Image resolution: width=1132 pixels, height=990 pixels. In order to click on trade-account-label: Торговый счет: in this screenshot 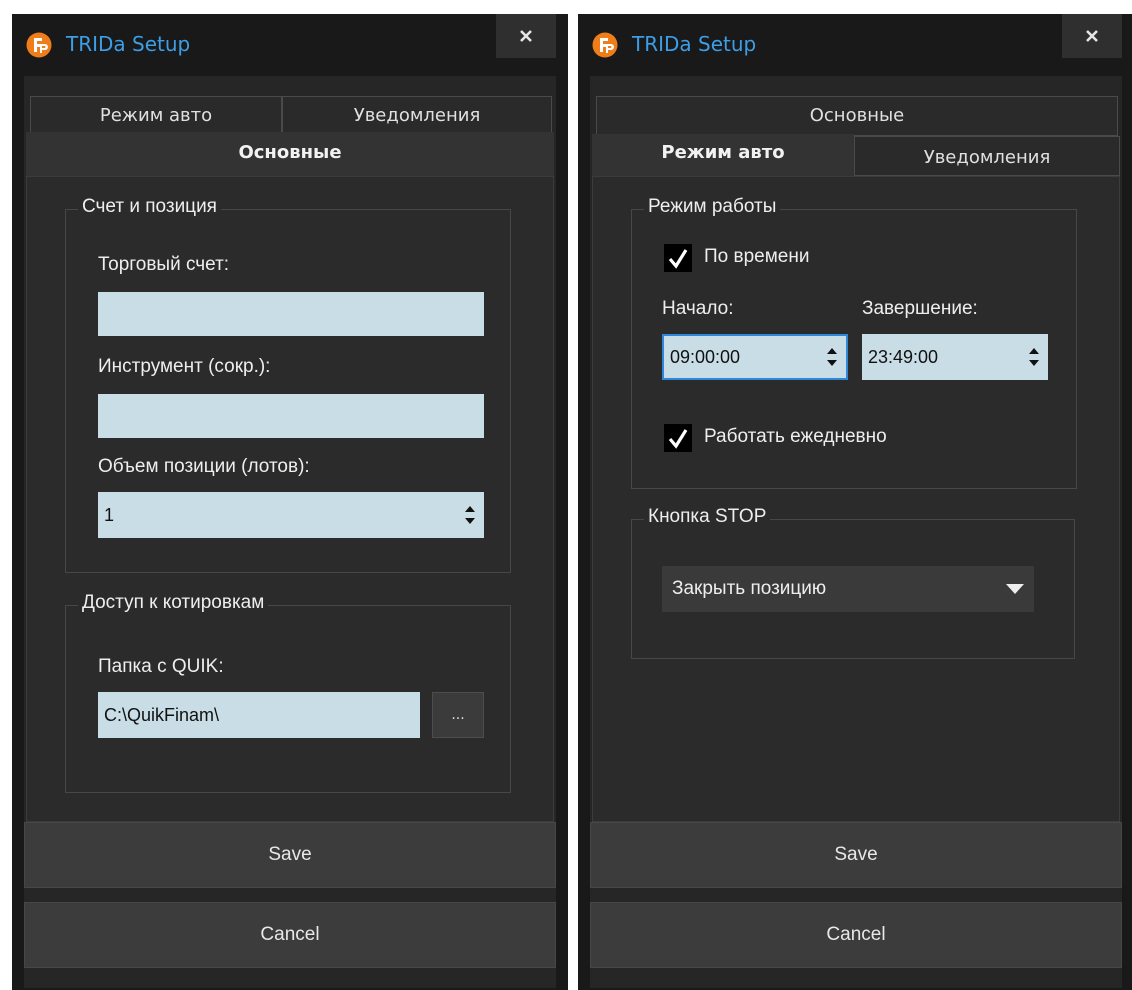, I will do `click(164, 264)`.